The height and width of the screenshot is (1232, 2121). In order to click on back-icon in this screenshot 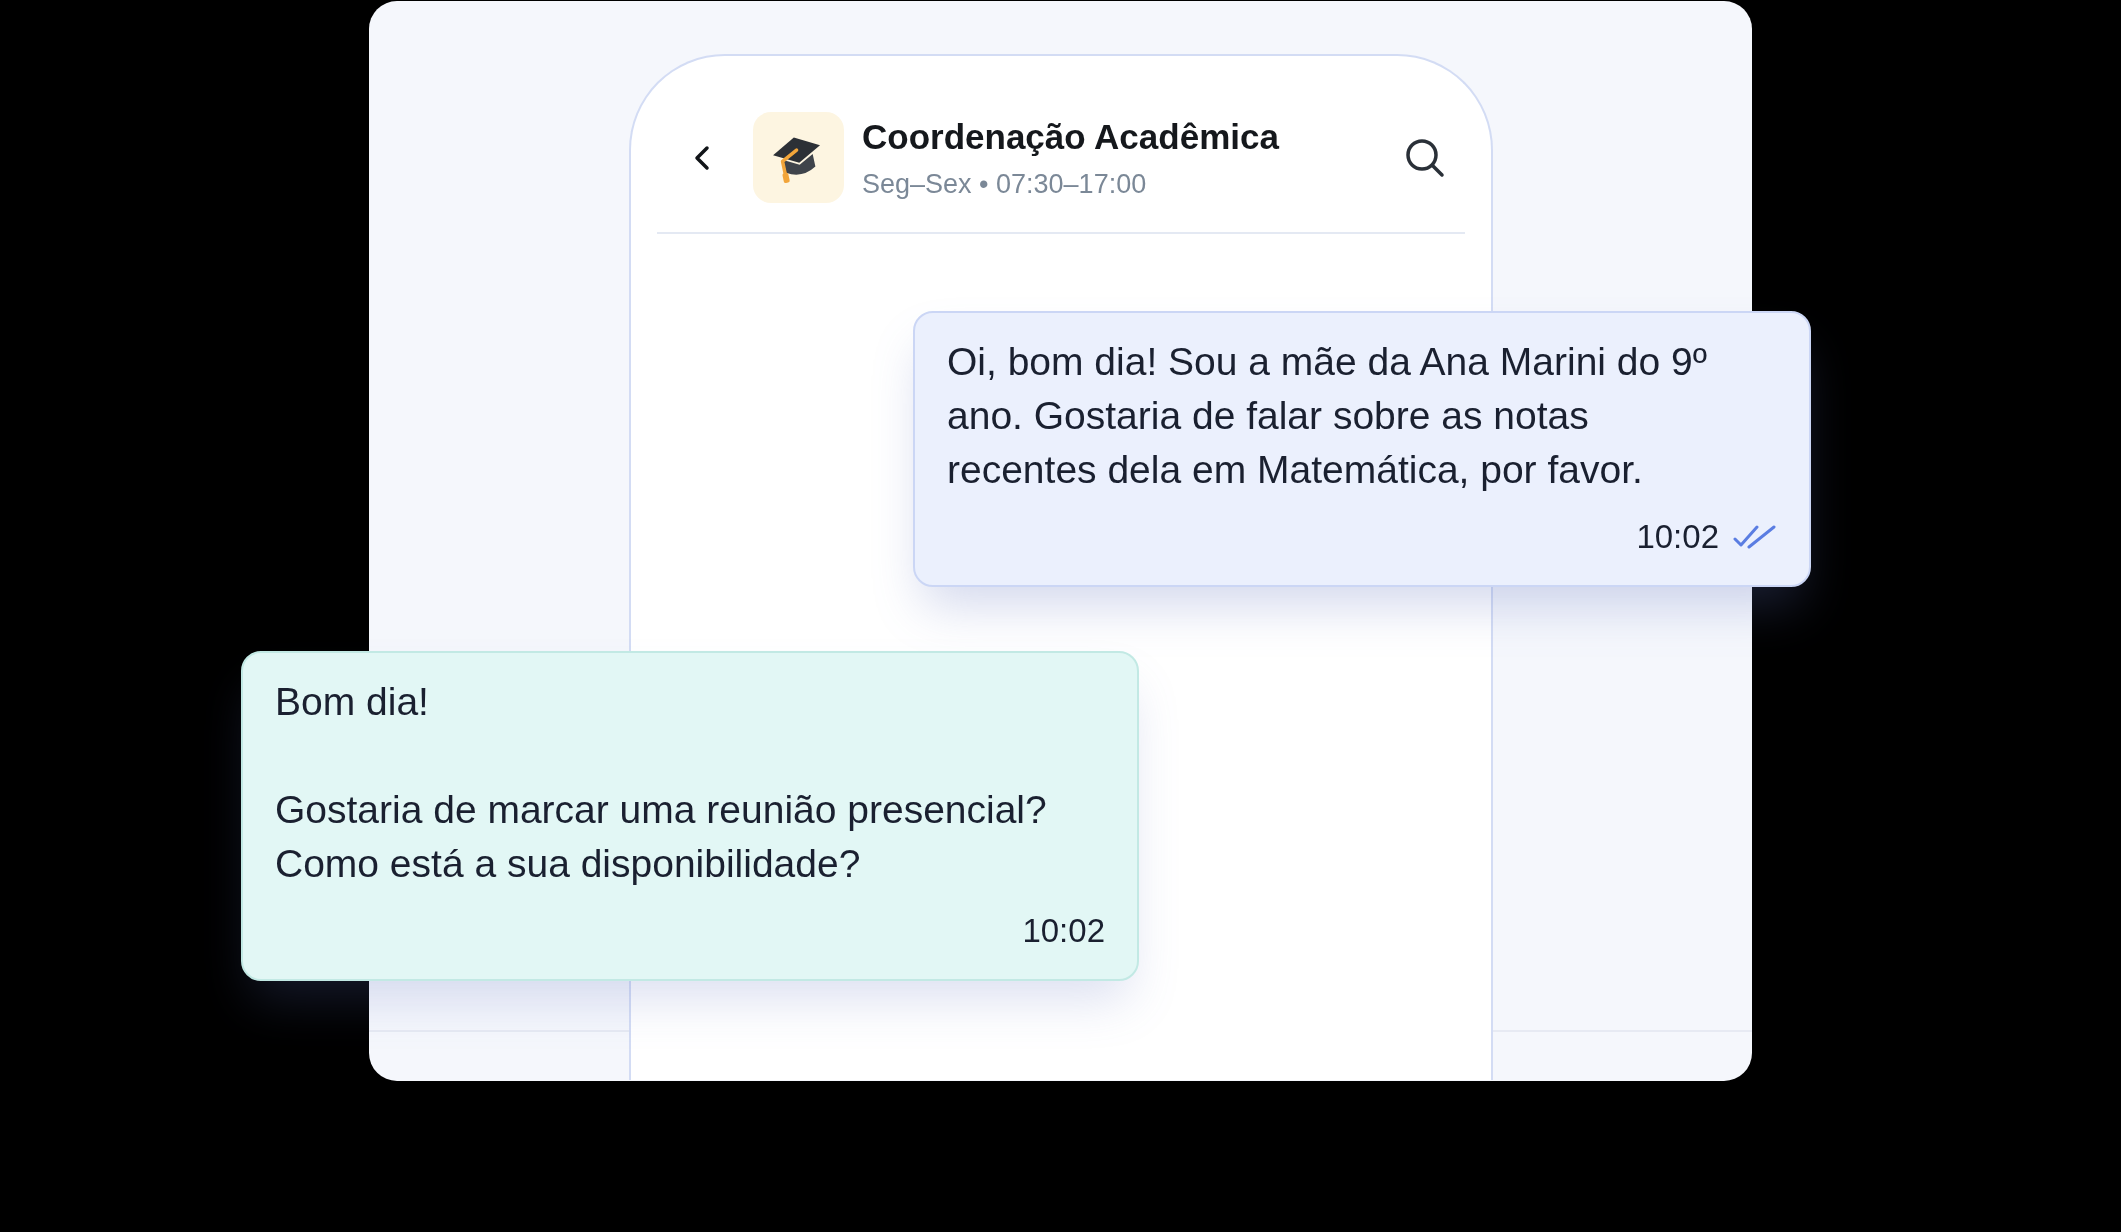, I will do `click(702, 157)`.